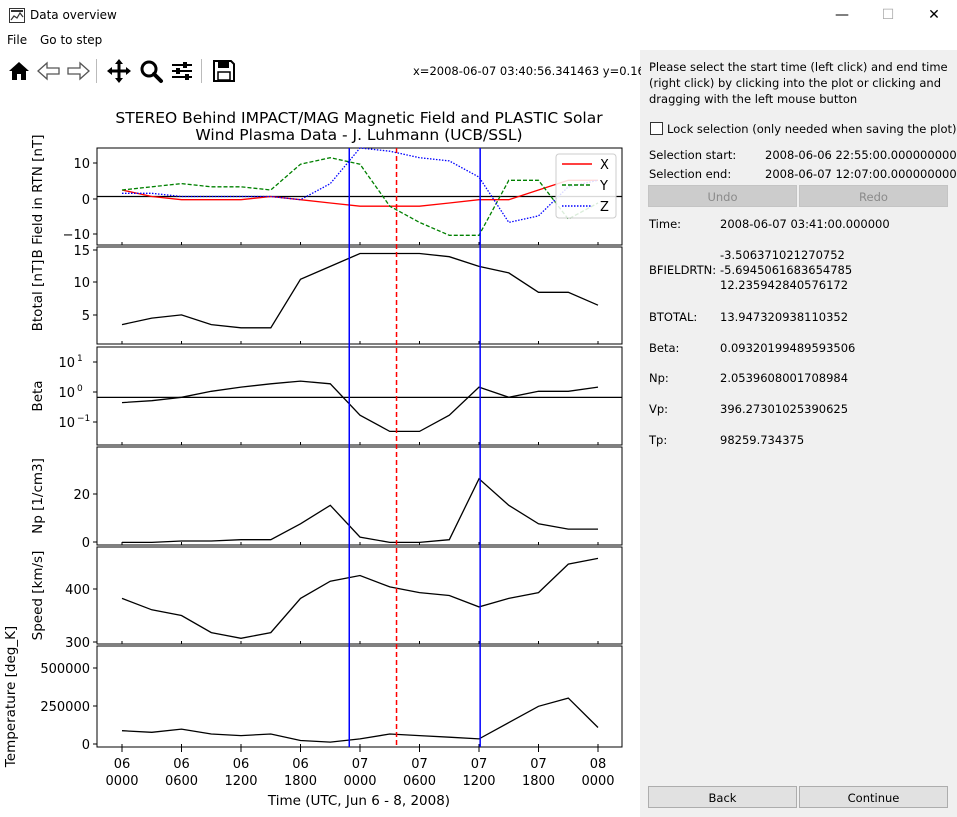 The height and width of the screenshot is (817, 957). I want to click on plot-title-line2: Wind Plasma Data - J. Luhmann (UCB/SSL), so click(358, 135).